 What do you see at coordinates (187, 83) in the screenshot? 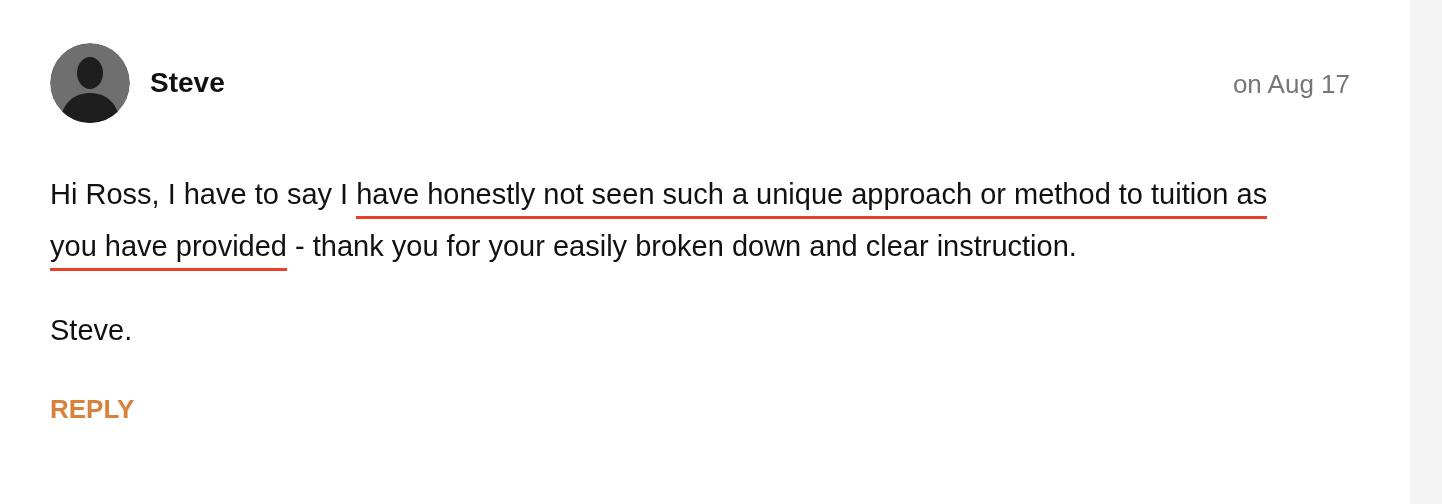
I see `author-name: Steve` at bounding box center [187, 83].